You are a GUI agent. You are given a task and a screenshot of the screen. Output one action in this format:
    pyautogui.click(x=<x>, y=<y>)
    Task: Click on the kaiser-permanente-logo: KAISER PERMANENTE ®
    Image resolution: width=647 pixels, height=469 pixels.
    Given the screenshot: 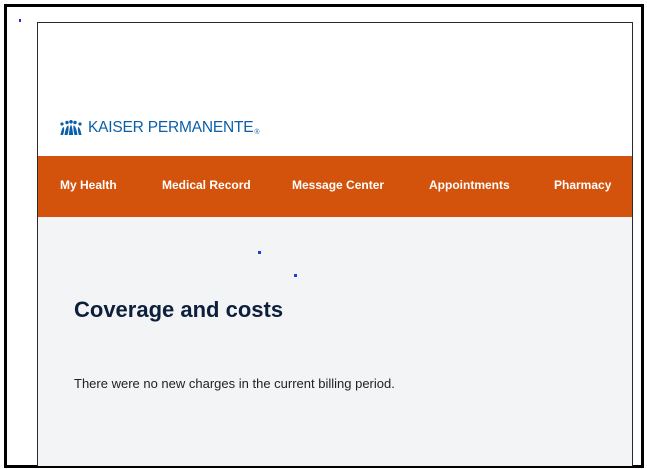 What is the action you would take?
    pyautogui.click(x=159, y=128)
    